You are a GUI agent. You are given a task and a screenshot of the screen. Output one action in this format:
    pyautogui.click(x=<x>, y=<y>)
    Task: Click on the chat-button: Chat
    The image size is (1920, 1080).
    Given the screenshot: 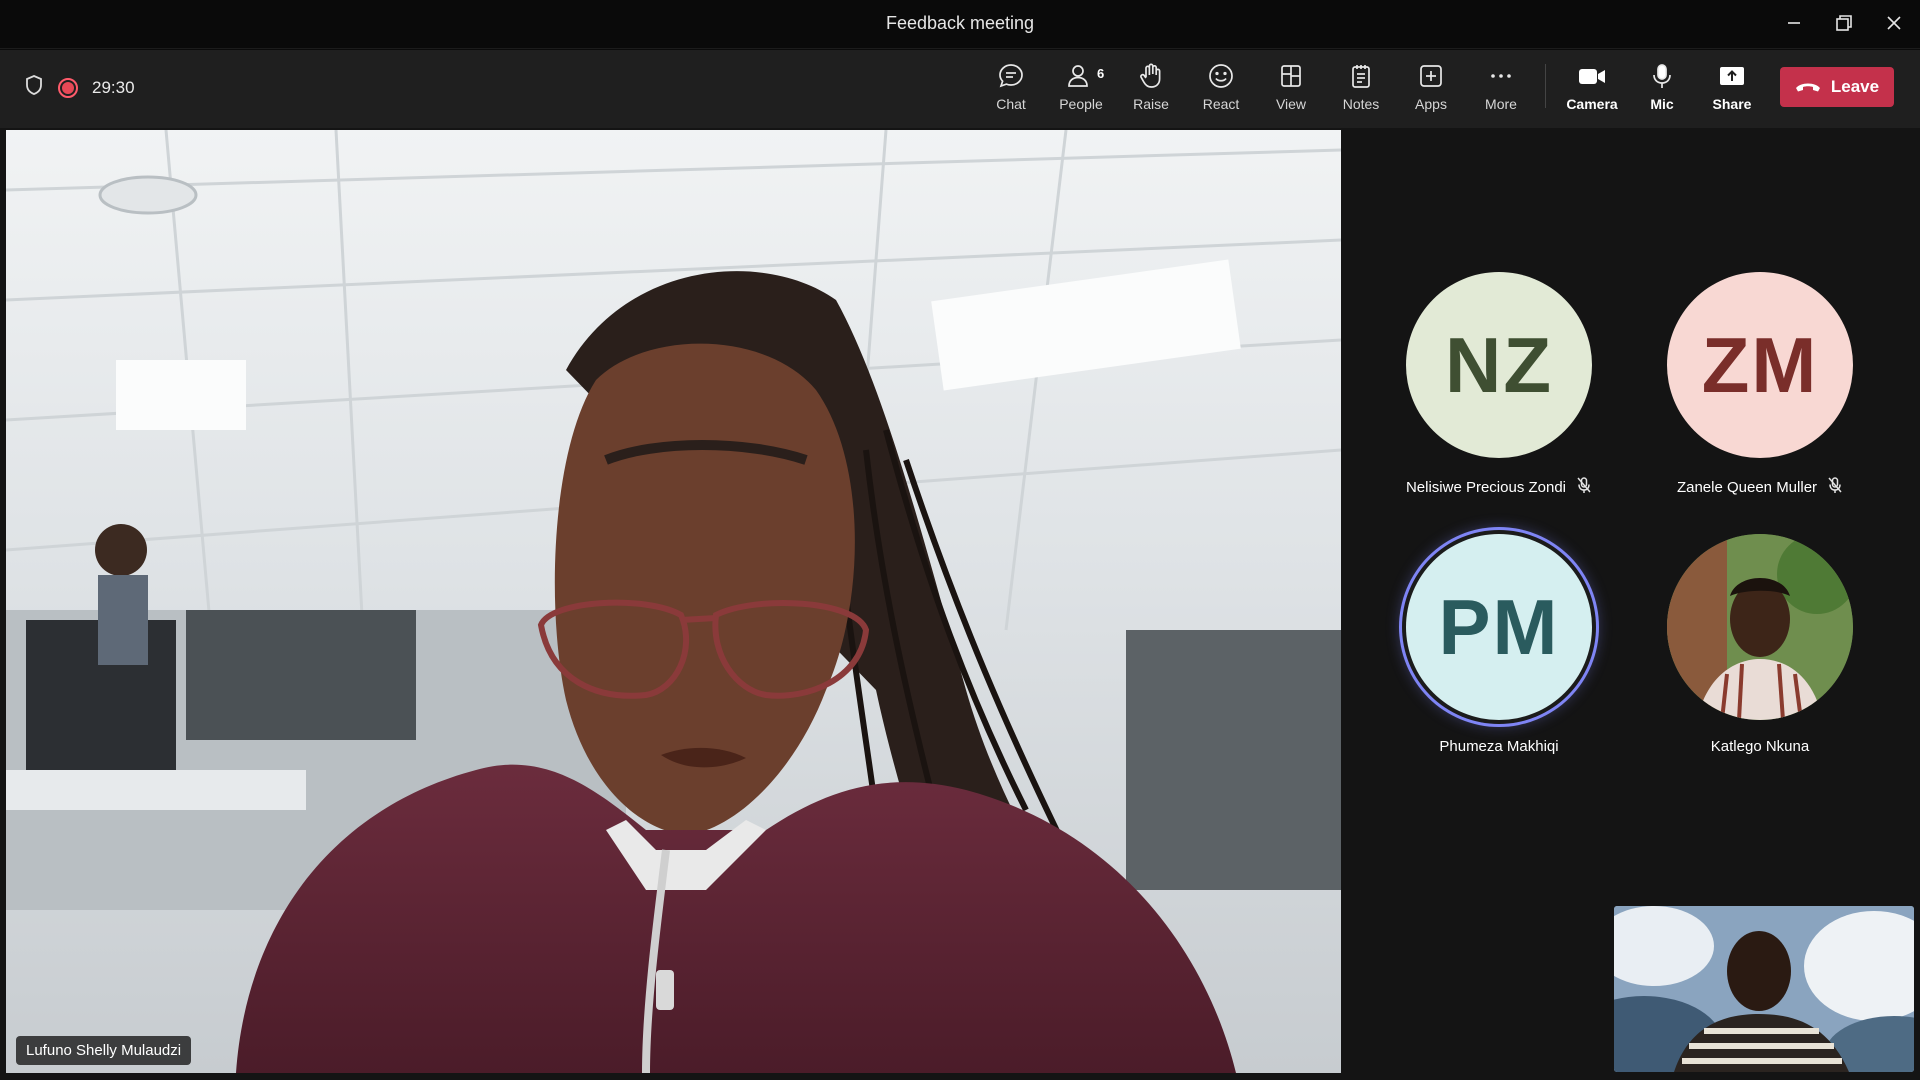 What is the action you would take?
    pyautogui.click(x=1011, y=90)
    